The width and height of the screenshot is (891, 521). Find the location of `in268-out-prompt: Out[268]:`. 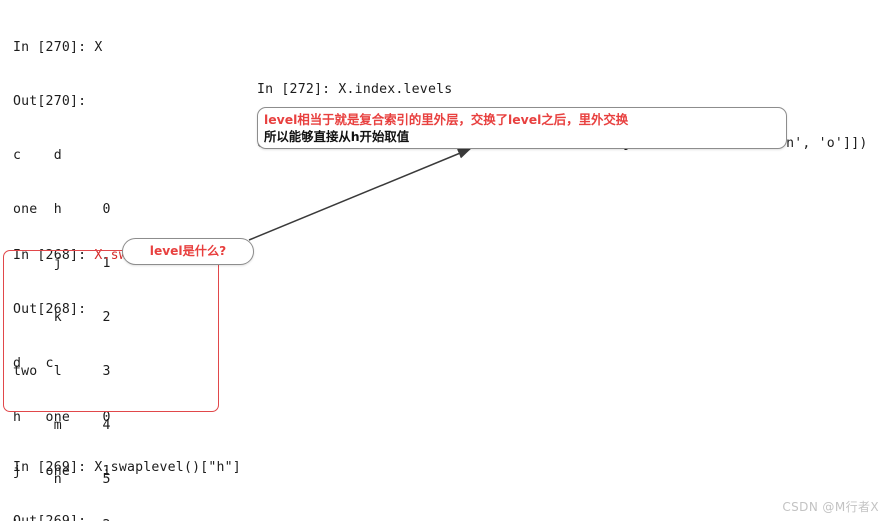

in268-out-prompt: Out[268]: is located at coordinates (50, 309).